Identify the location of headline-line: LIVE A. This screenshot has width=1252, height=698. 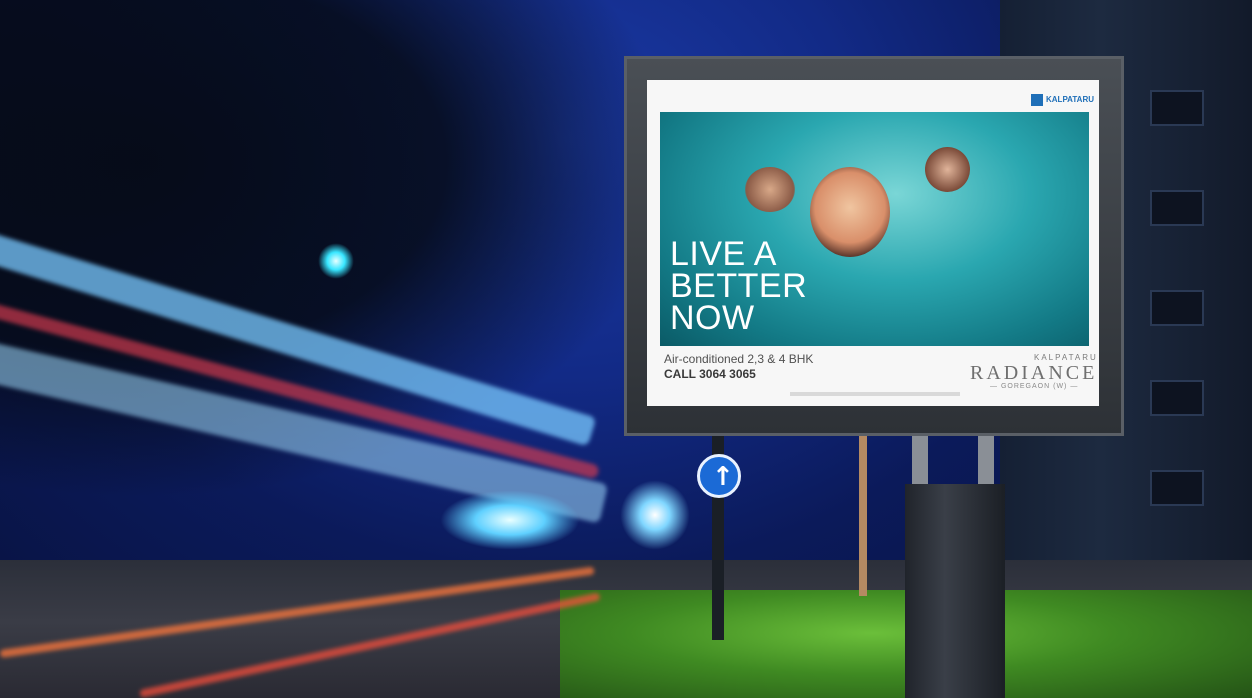
(723, 254).